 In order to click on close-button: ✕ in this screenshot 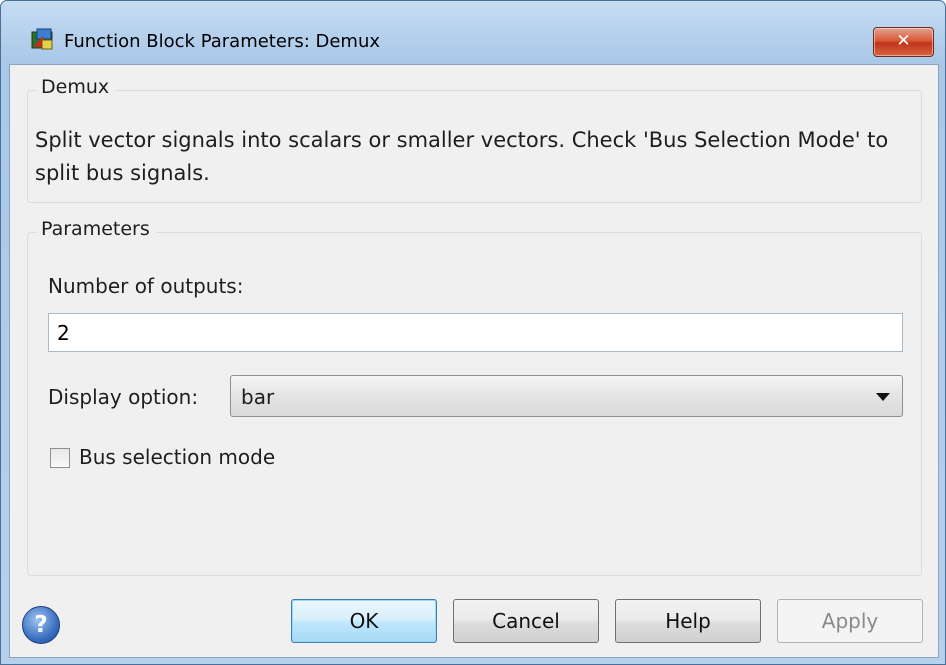, I will do `click(903, 42)`.